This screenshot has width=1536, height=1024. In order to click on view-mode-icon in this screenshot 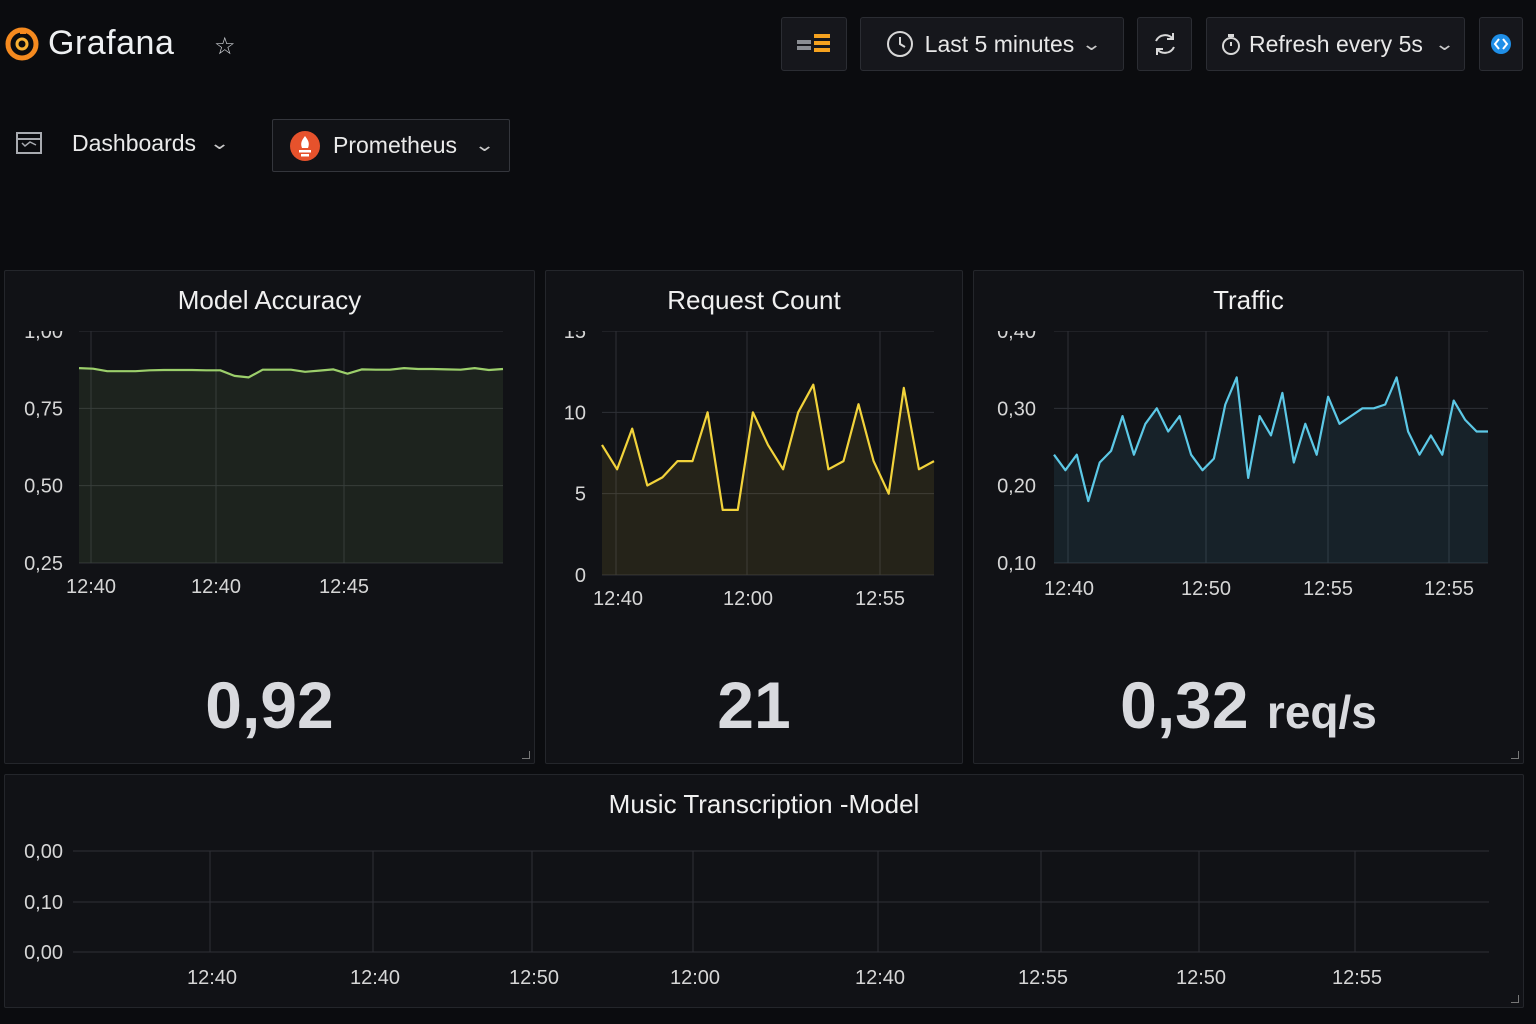, I will do `click(1501, 44)`.